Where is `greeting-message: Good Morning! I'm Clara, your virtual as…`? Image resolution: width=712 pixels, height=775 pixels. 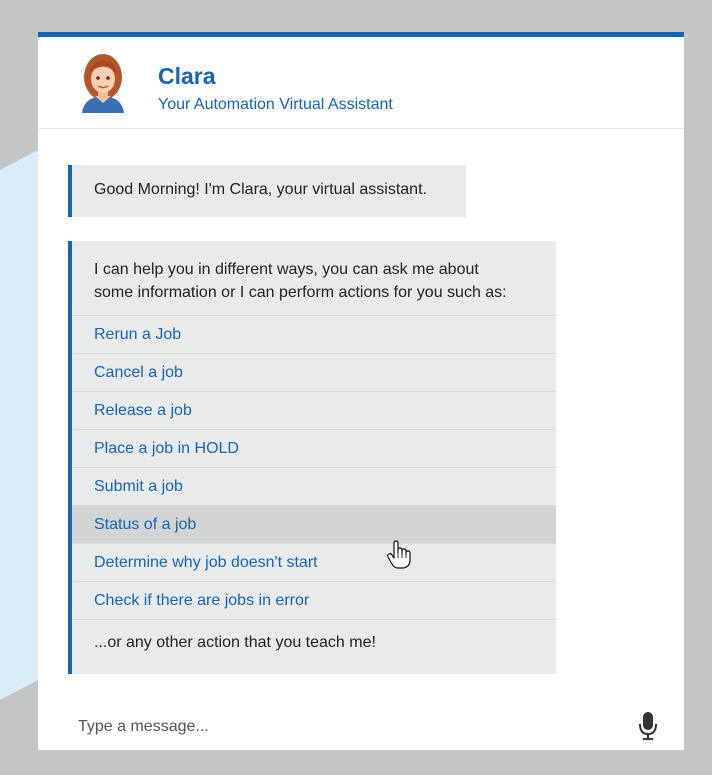
greeting-message: Good Morning! I'm Clara, your virtual as… is located at coordinates (267, 191).